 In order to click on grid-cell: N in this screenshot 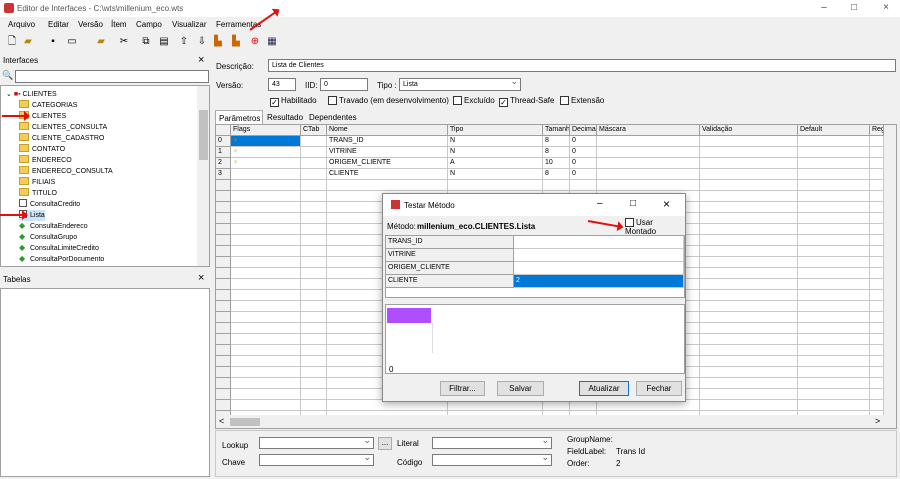, I will do `click(495, 141)`.